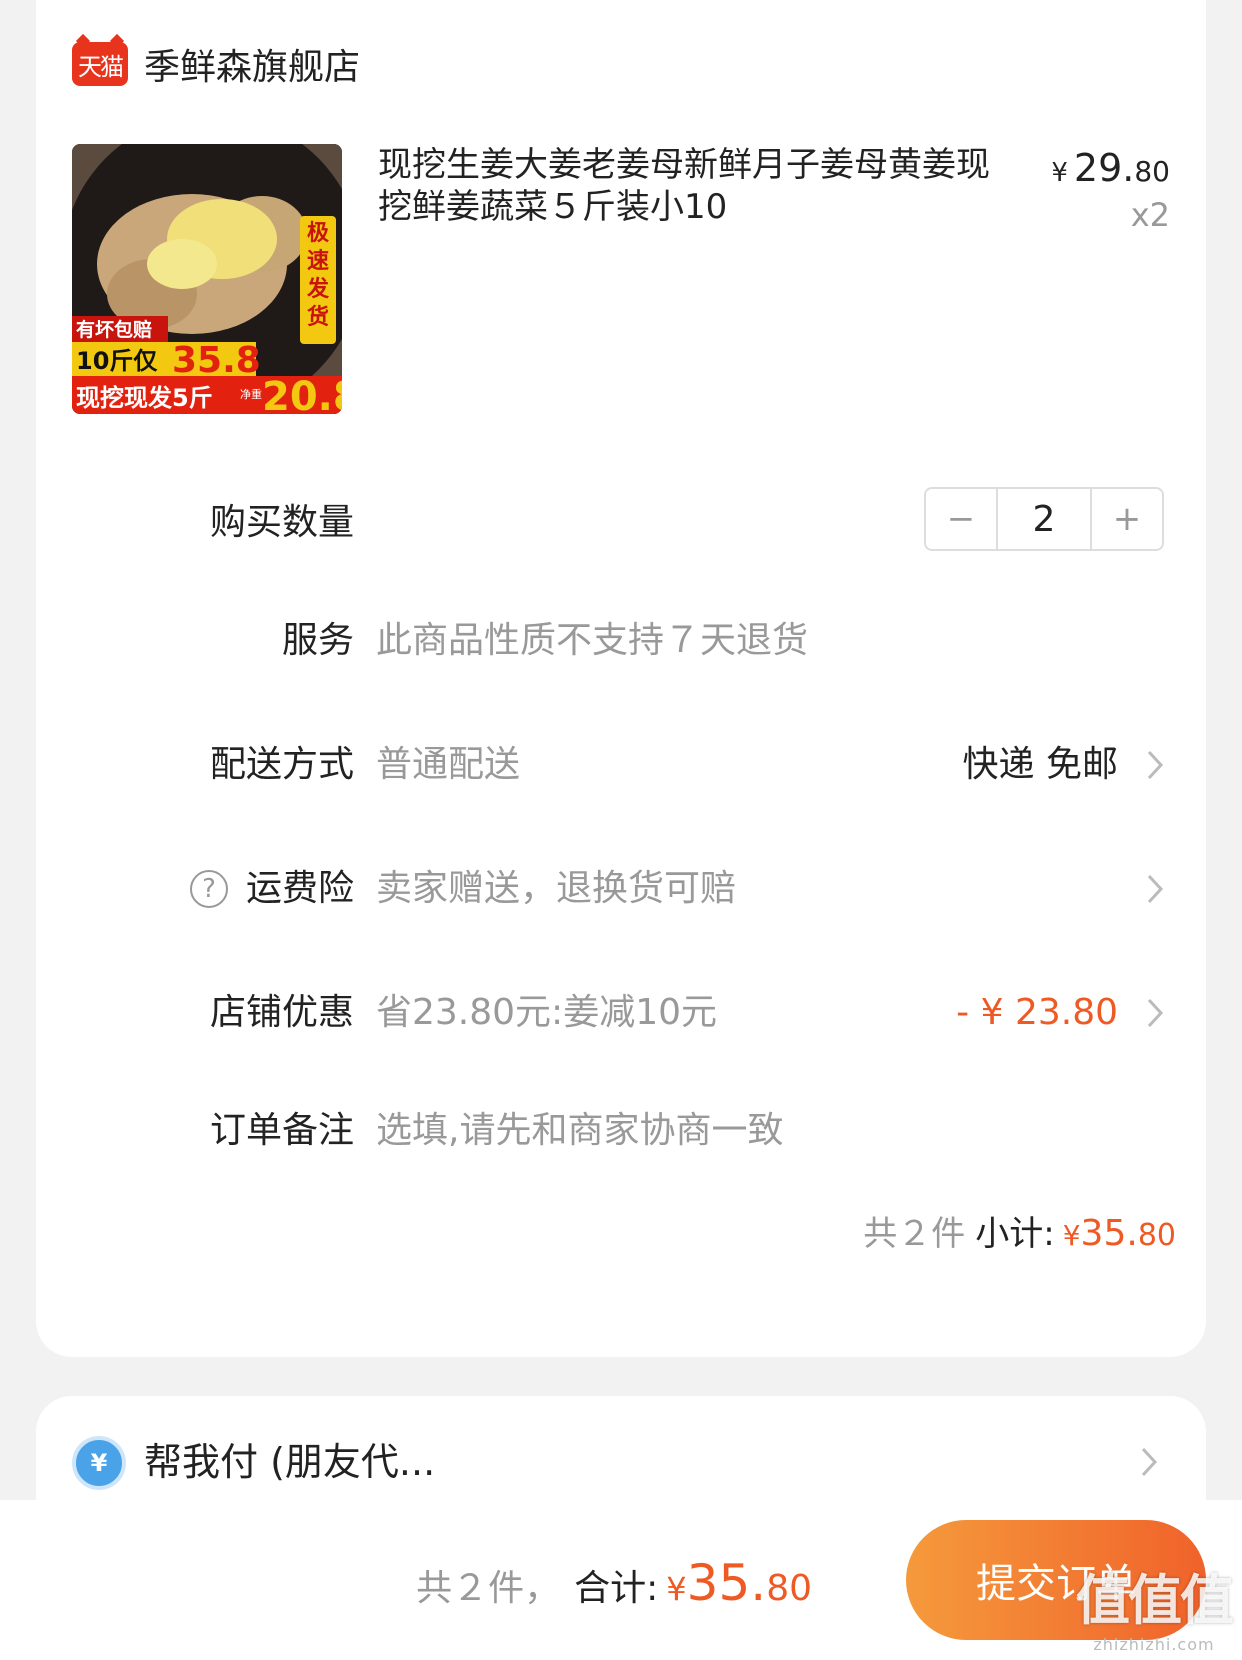 This screenshot has width=1242, height=1660. Describe the element at coordinates (676, 1589) in the screenshot. I see `total-currency: ¥` at that location.